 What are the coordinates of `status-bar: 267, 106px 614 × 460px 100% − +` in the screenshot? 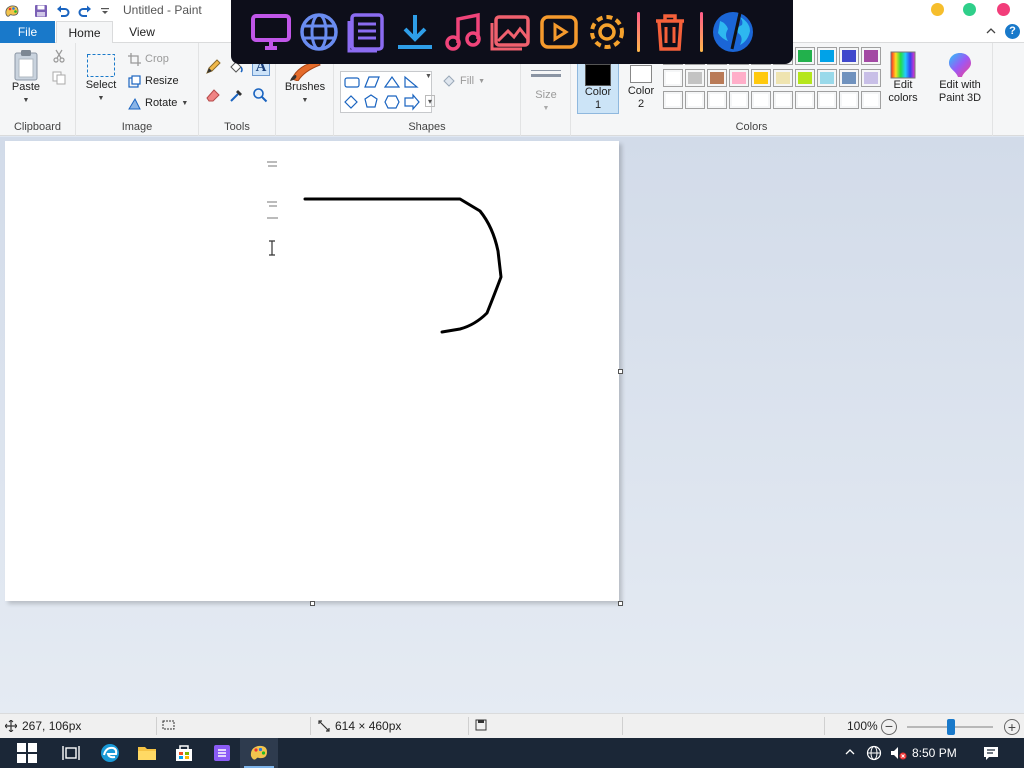 It's located at (512, 725).